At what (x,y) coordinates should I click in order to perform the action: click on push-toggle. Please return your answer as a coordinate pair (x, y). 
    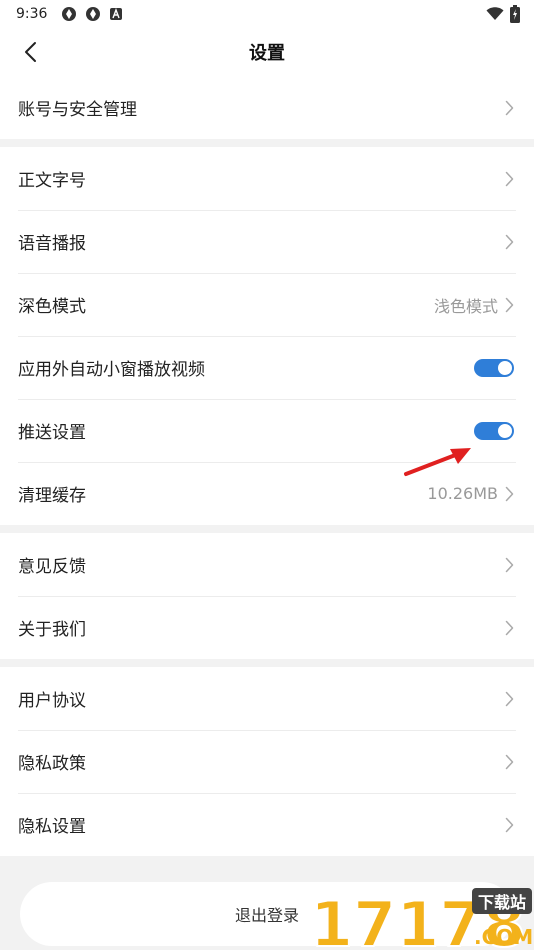
    Looking at the image, I should click on (494, 430).